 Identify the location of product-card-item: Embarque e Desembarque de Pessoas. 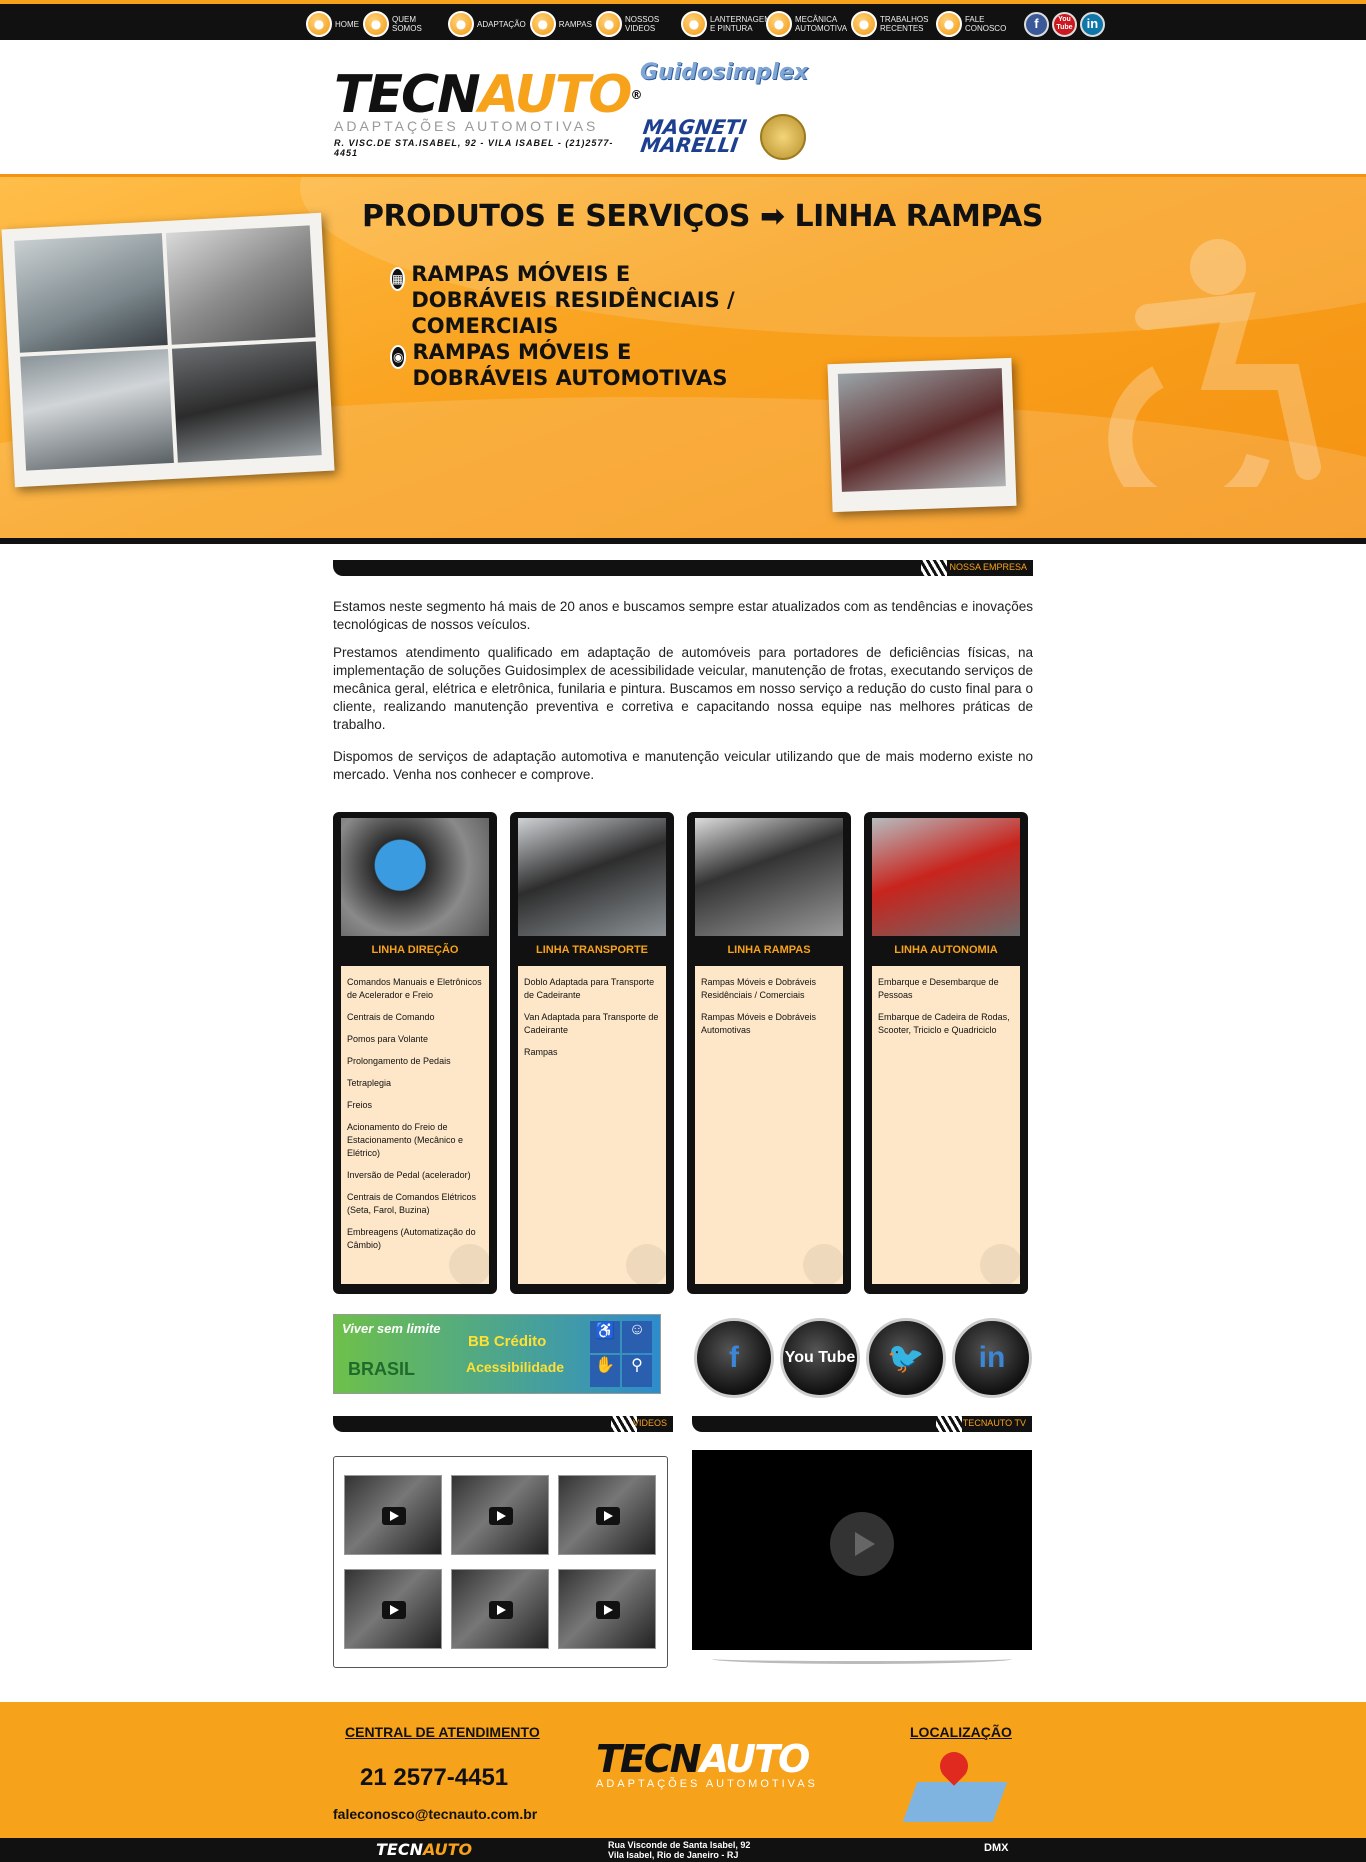
(946, 989).